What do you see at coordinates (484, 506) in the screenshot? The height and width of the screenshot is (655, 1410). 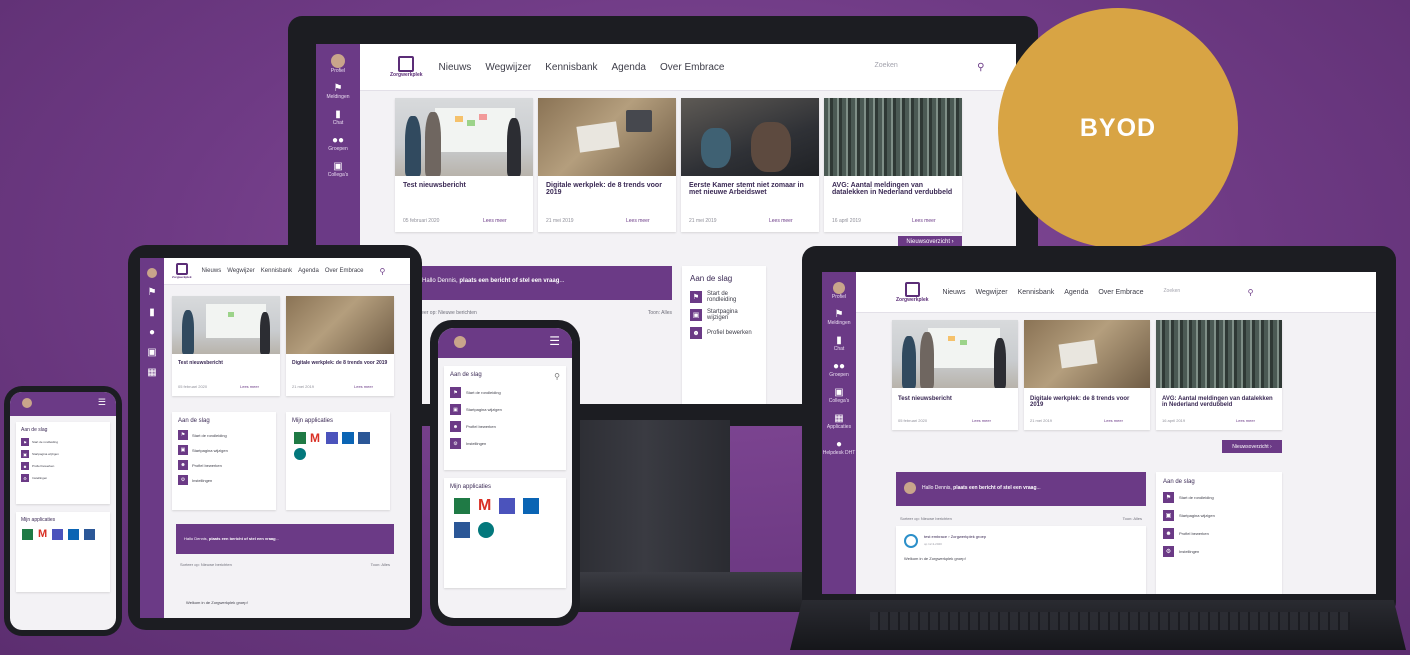 I see `gmail-icon: M` at bounding box center [484, 506].